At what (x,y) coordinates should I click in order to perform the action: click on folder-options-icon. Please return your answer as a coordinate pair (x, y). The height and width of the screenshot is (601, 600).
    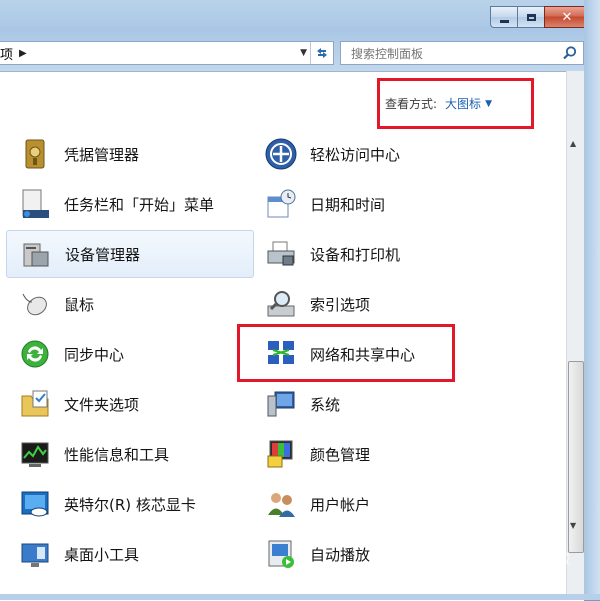
    Looking at the image, I should click on (35, 404).